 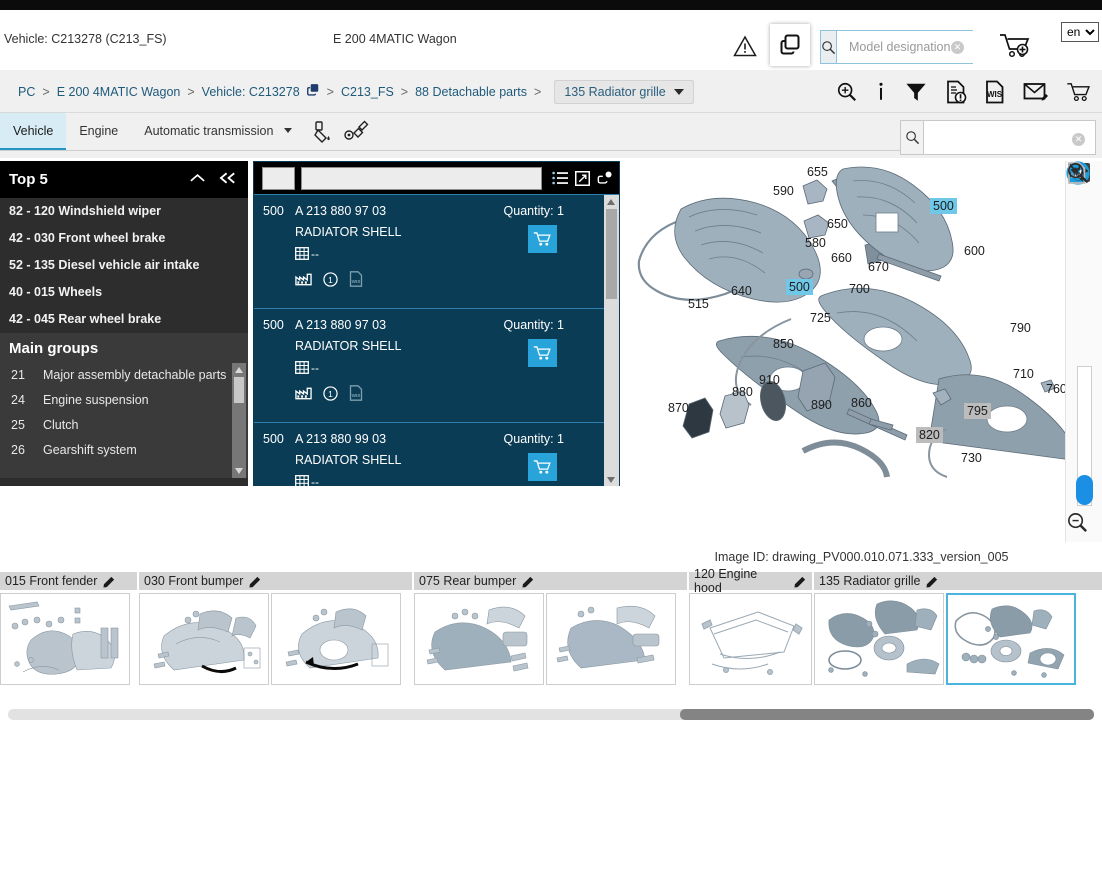 What do you see at coordinates (859, 289) in the screenshot?
I see `callout-label: 700` at bounding box center [859, 289].